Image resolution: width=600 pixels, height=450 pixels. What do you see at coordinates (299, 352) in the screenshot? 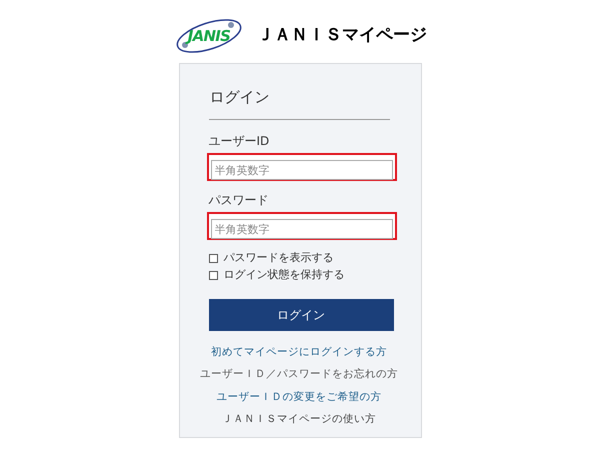
I see `help-link: 初めてマイページにログインする方` at bounding box center [299, 352].